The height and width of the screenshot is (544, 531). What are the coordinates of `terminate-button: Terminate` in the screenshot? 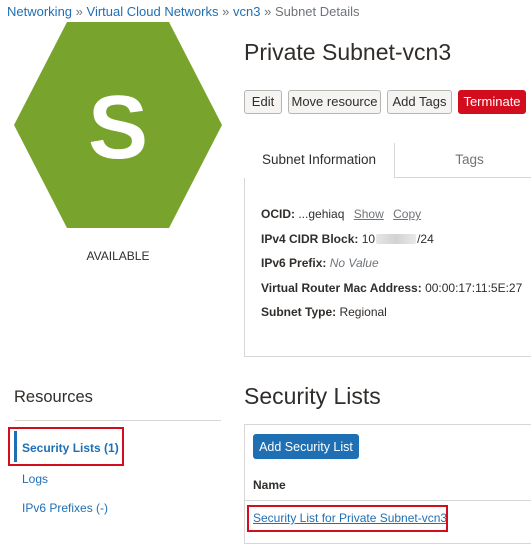 It's located at (492, 102).